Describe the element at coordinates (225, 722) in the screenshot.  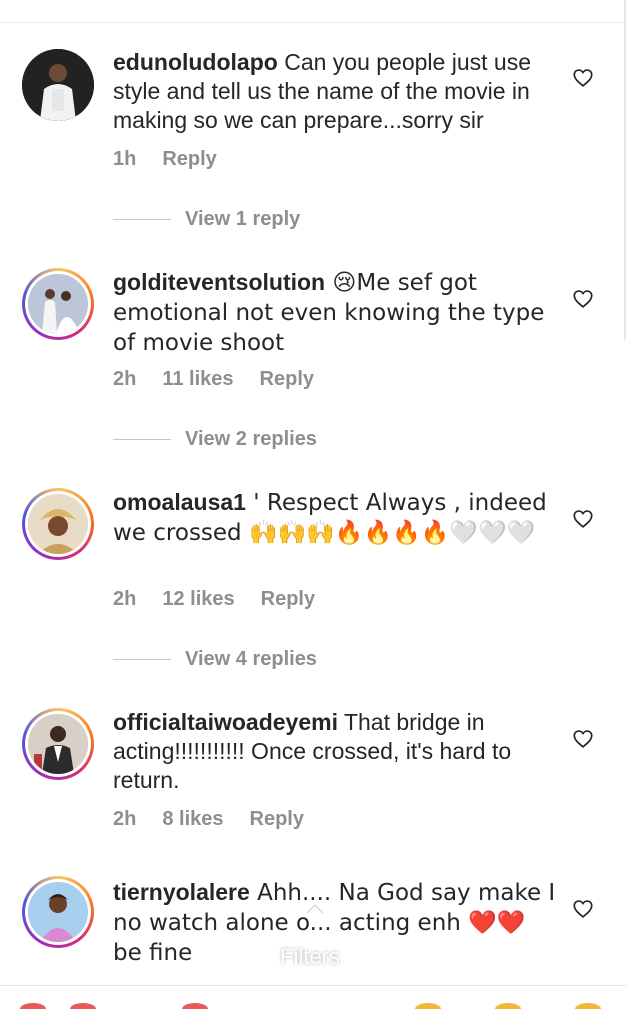
I see `comment-username: officialtaiwoadeyemi` at that location.